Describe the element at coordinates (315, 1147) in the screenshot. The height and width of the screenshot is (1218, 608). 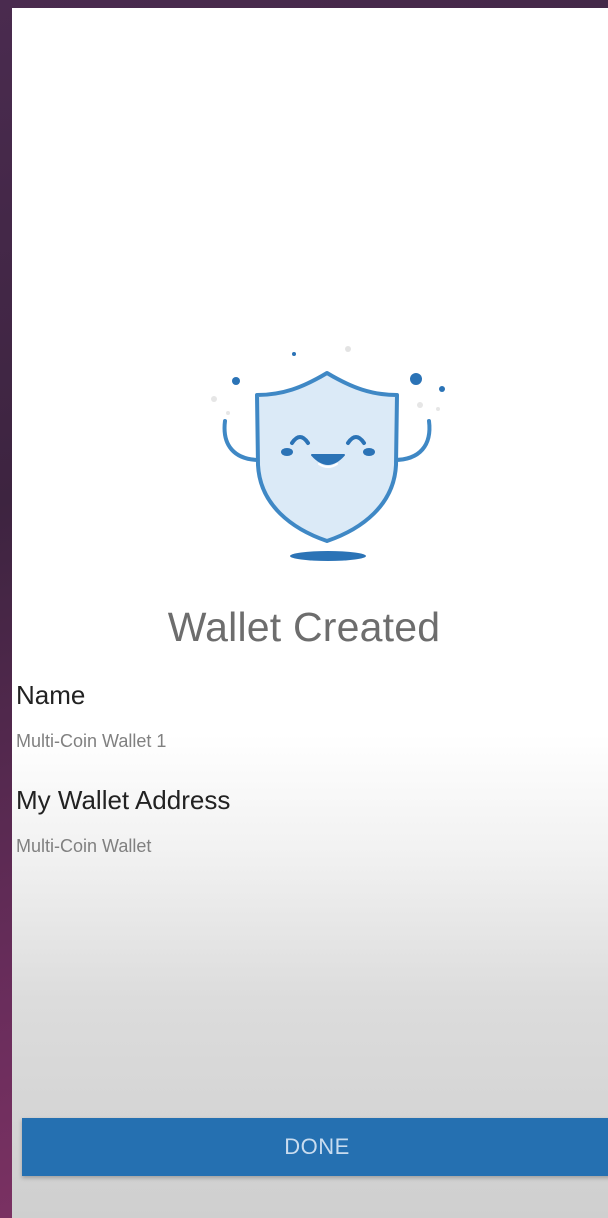
I see `done-button: DONE` at that location.